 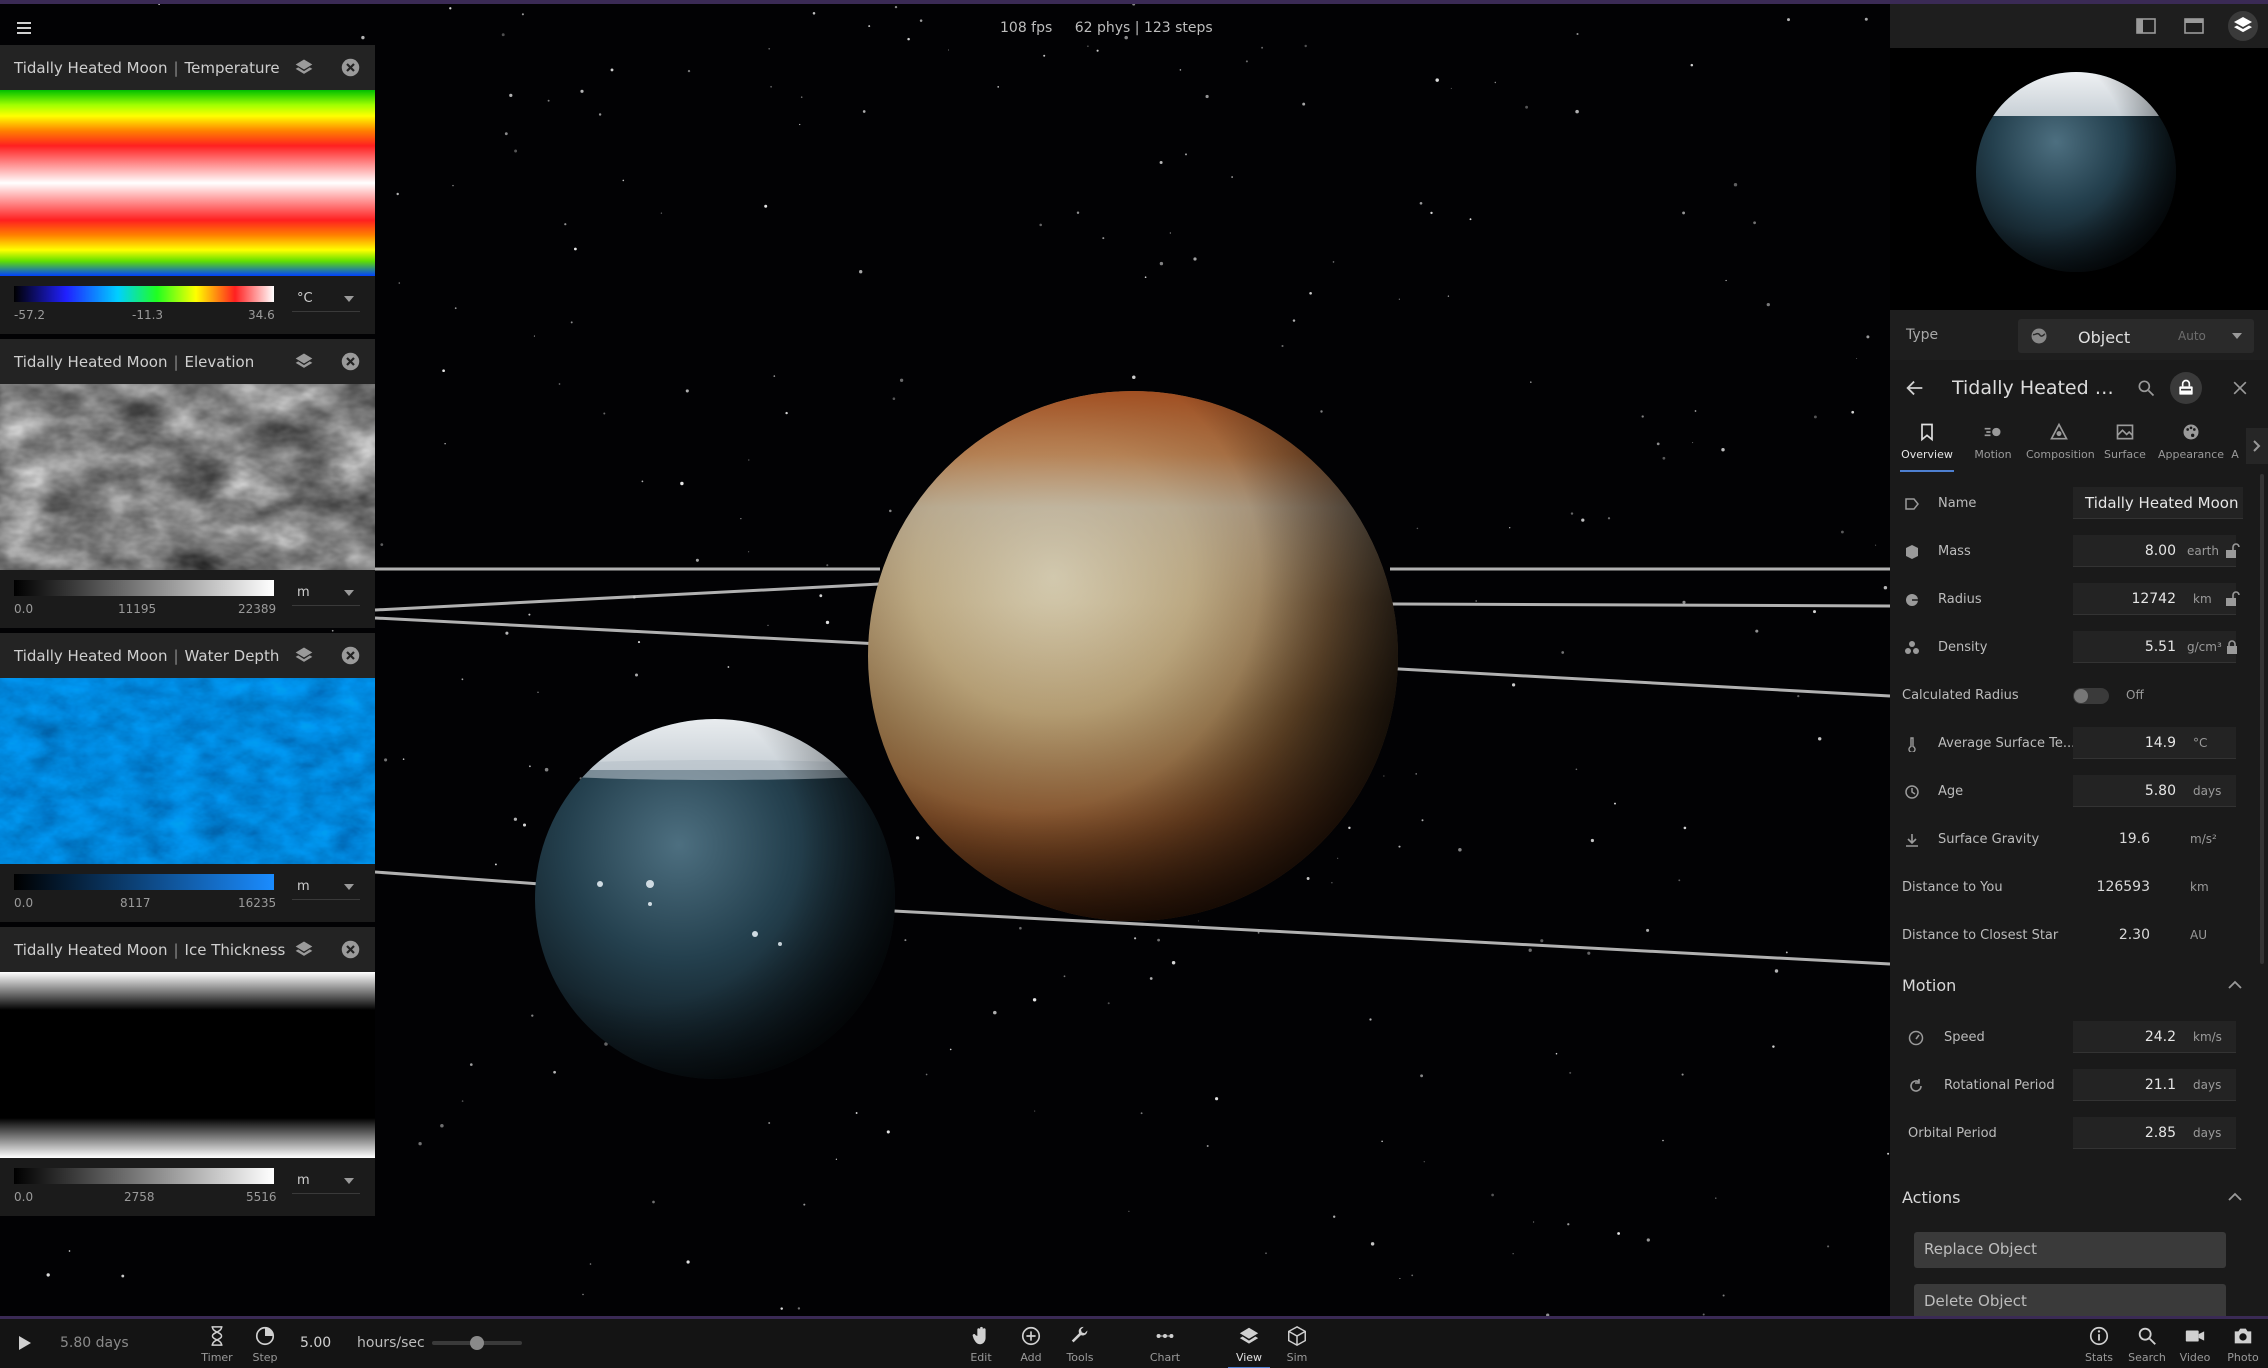 I want to click on time-rate-unit: hours/sec, so click(x=391, y=1343).